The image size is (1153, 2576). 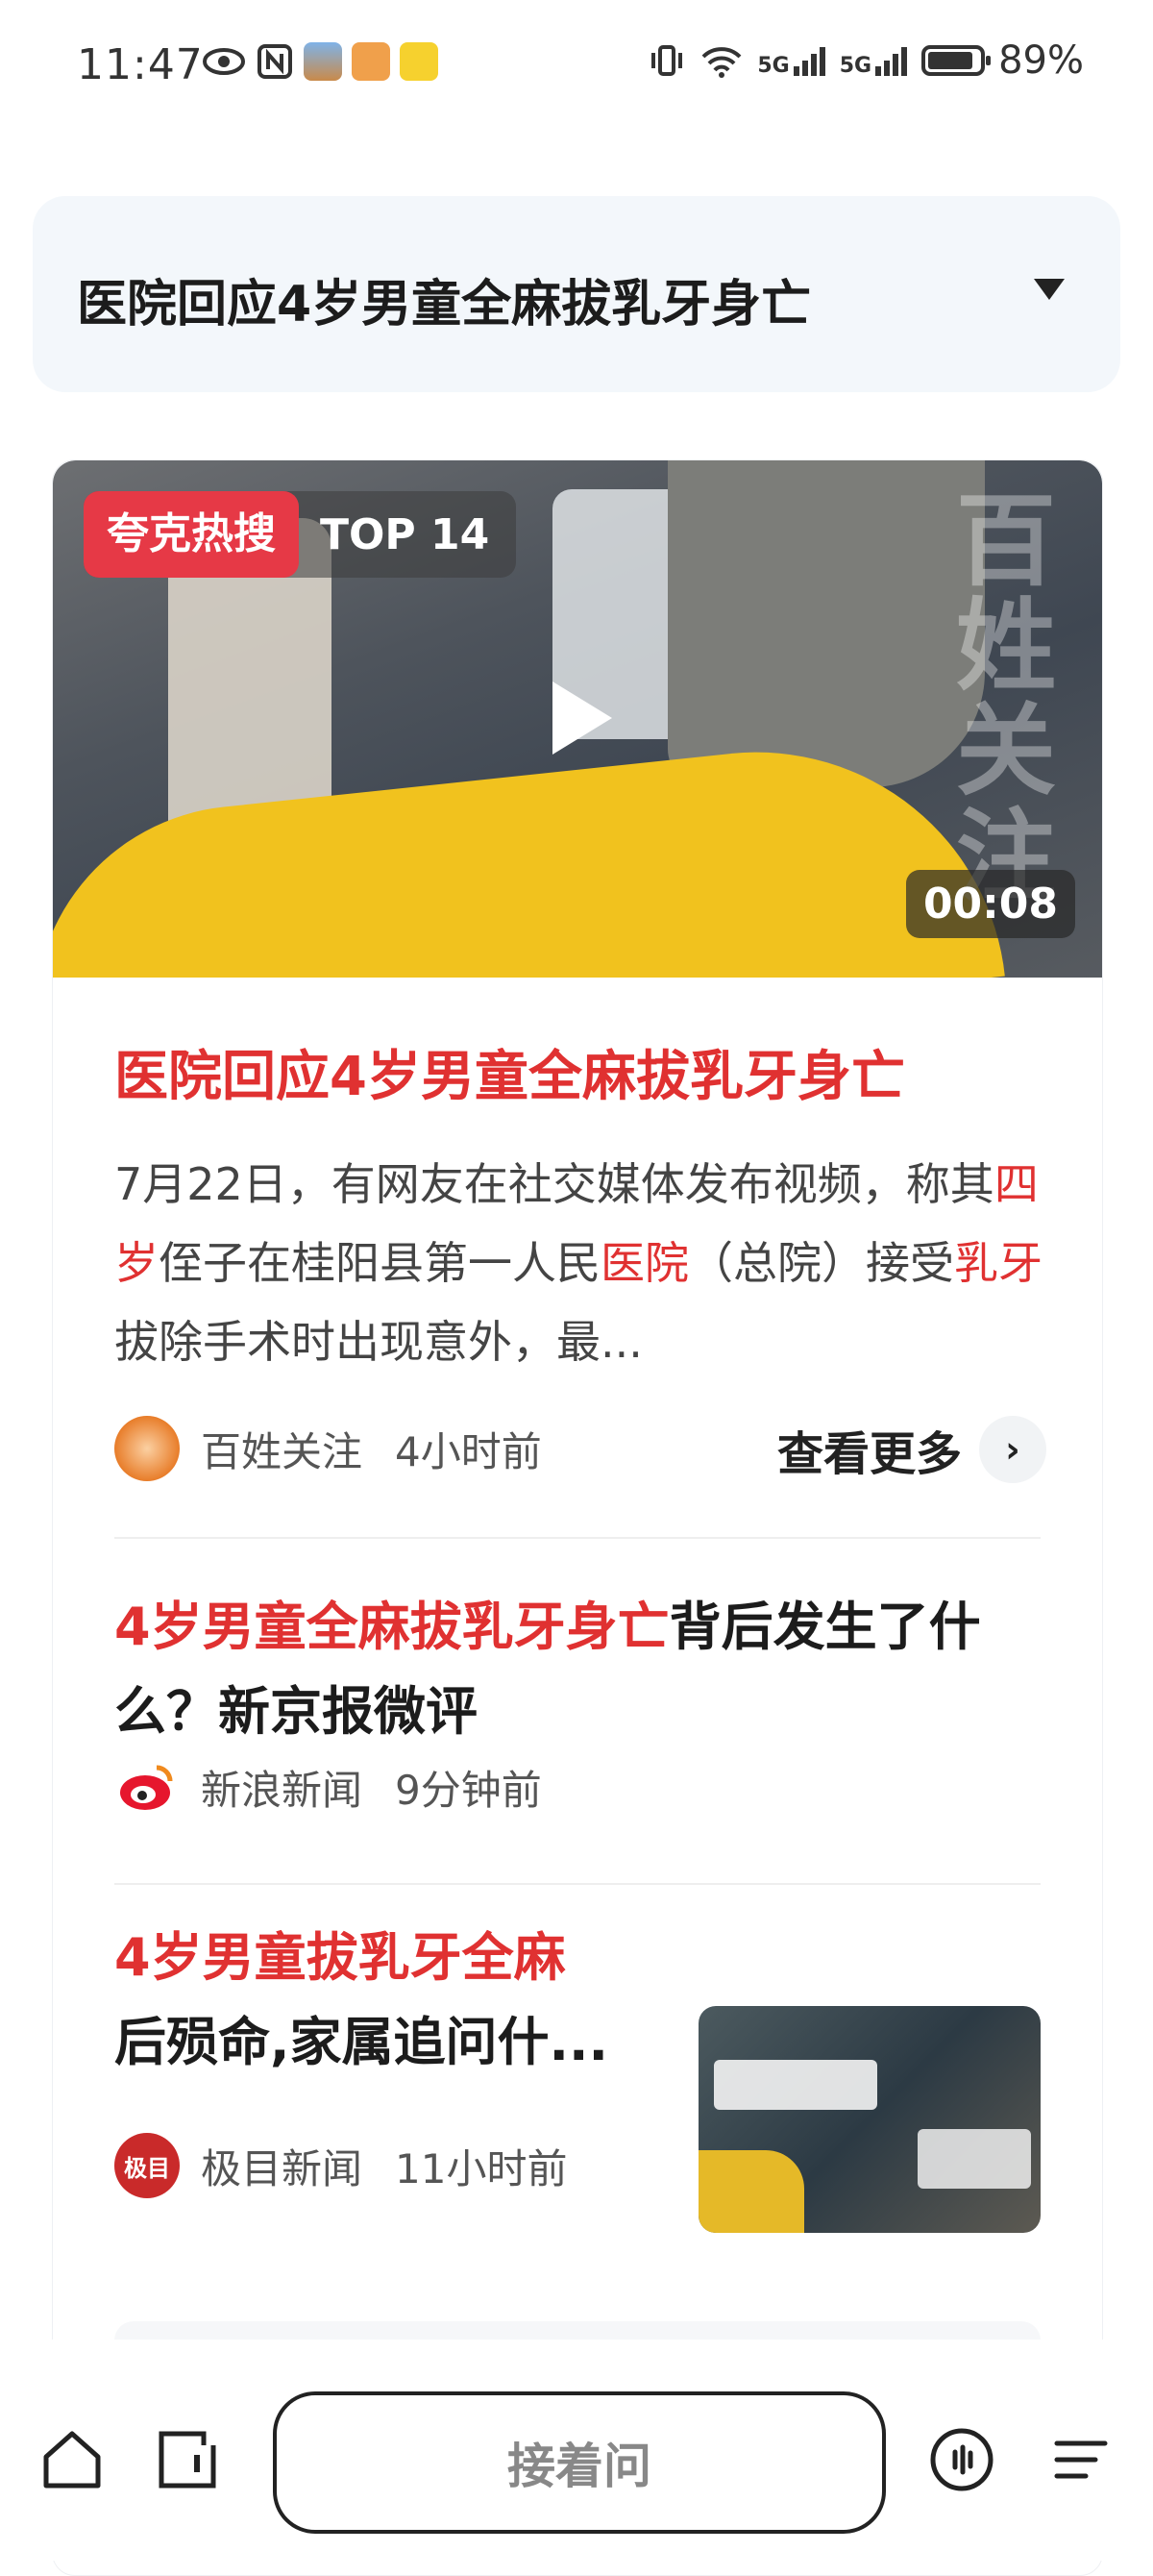 I want to click on video-duration: 00:08, so click(x=990, y=904).